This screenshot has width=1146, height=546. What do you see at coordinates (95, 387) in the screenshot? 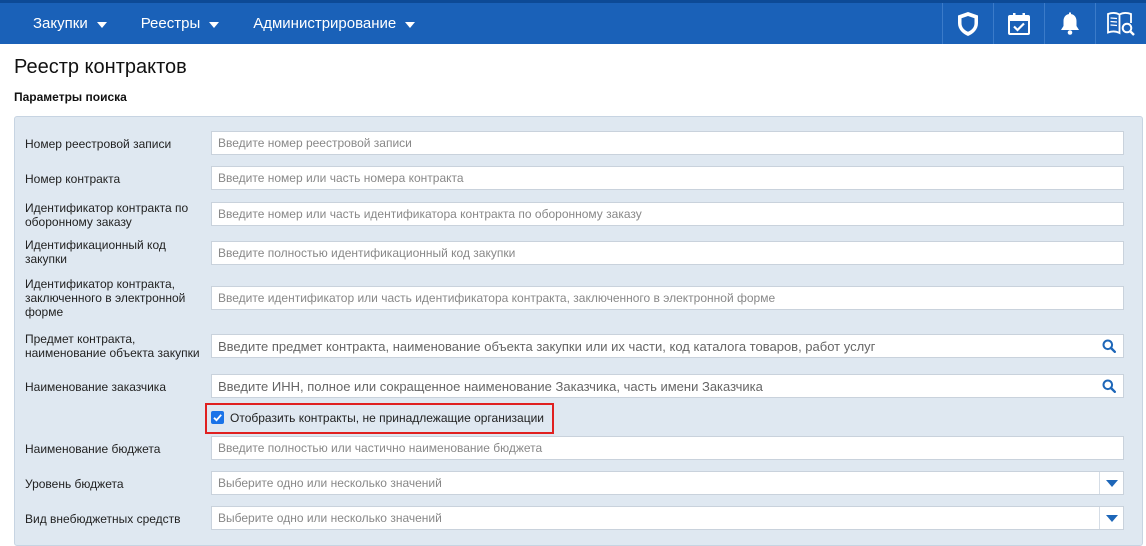
I see `customer-name-label: Наименование заказчика` at bounding box center [95, 387].